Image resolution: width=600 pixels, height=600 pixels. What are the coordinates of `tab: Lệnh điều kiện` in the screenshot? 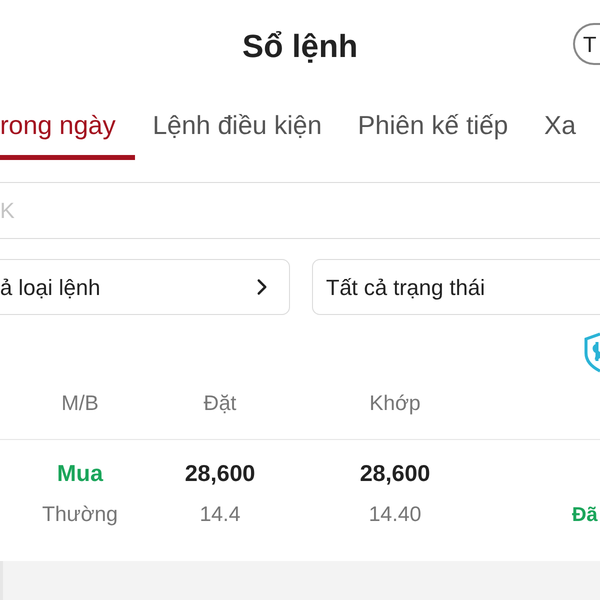 It's located at (237, 126).